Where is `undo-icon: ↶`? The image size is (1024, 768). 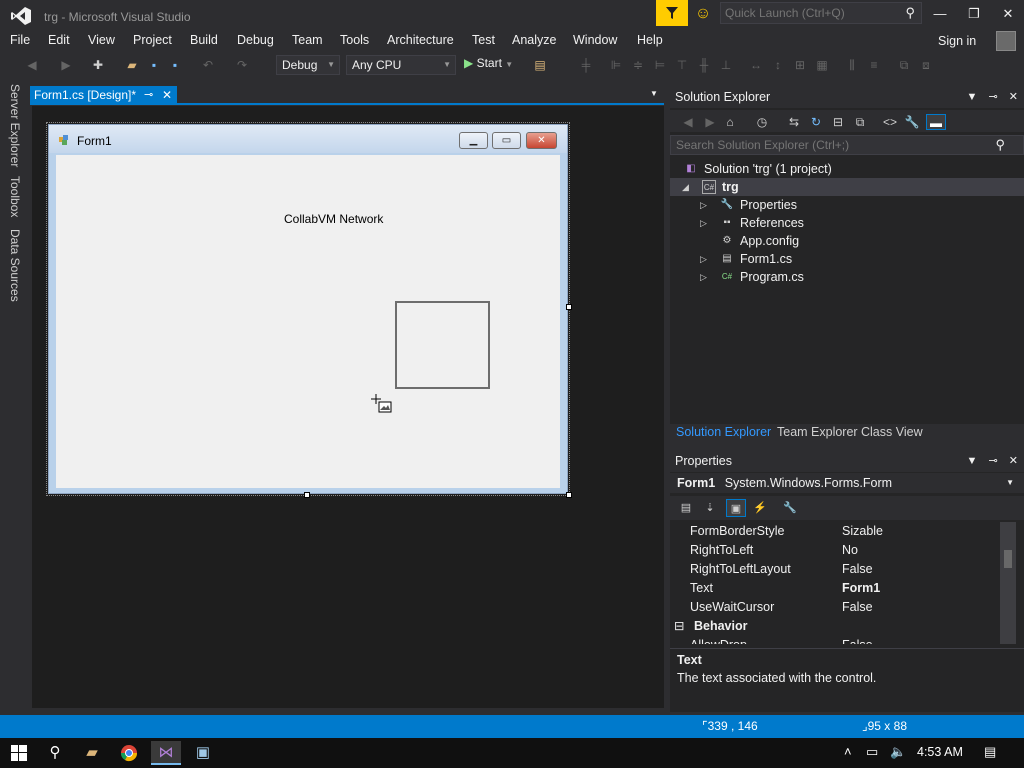 undo-icon: ↶ is located at coordinates (208, 65).